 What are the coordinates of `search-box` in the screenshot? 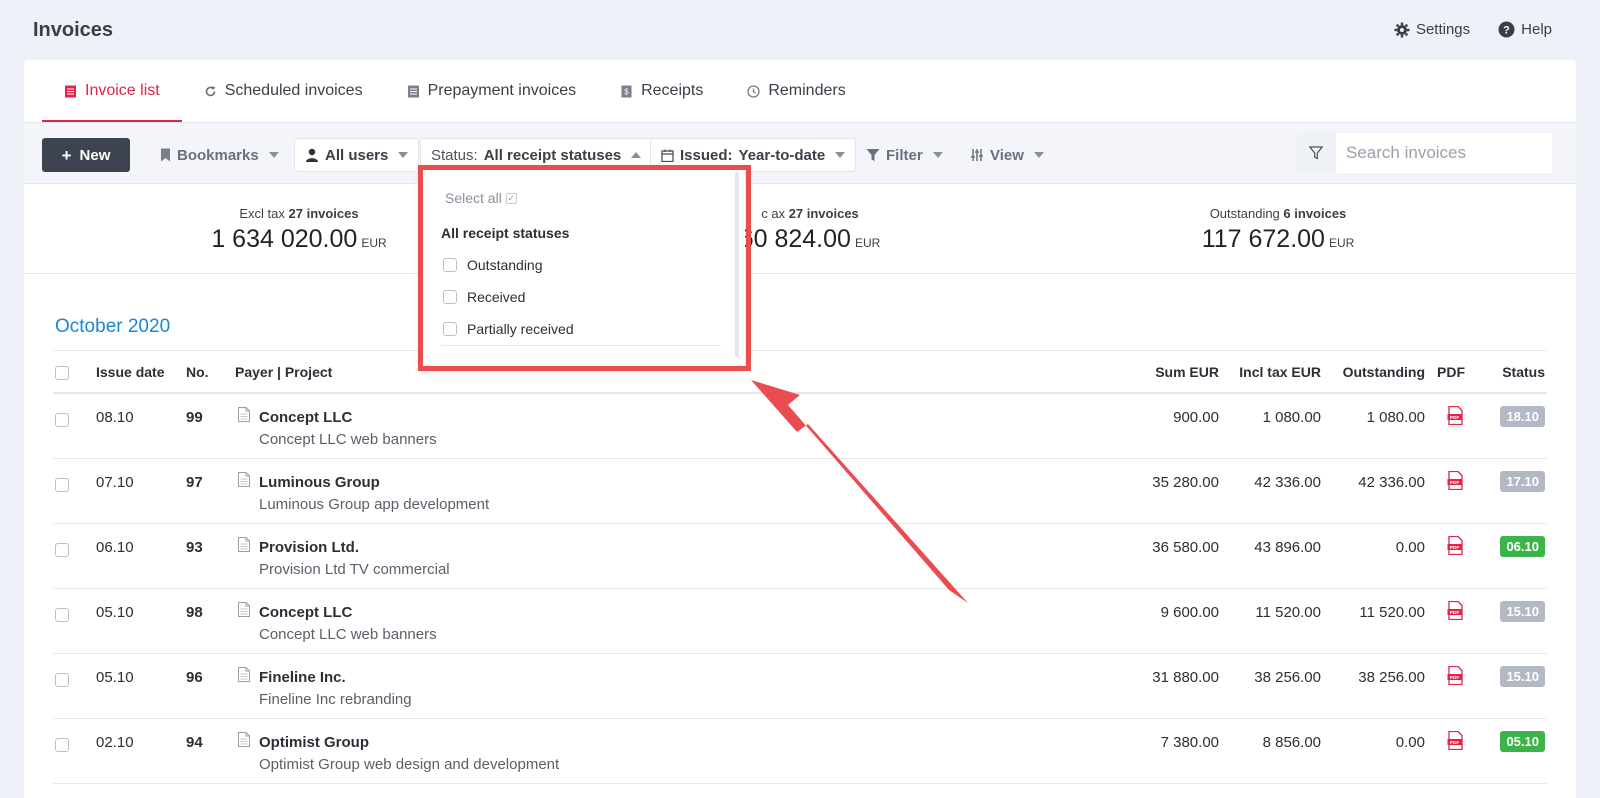 It's located at (1424, 153).